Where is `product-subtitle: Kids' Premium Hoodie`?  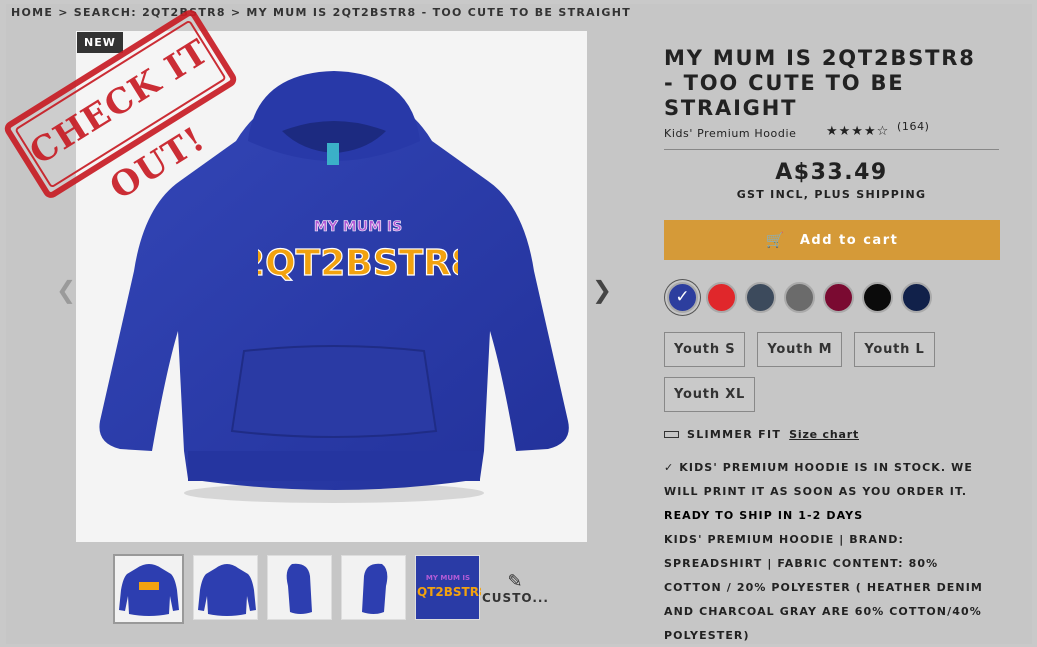
product-subtitle: Kids' Premium Hoodie is located at coordinates (730, 133).